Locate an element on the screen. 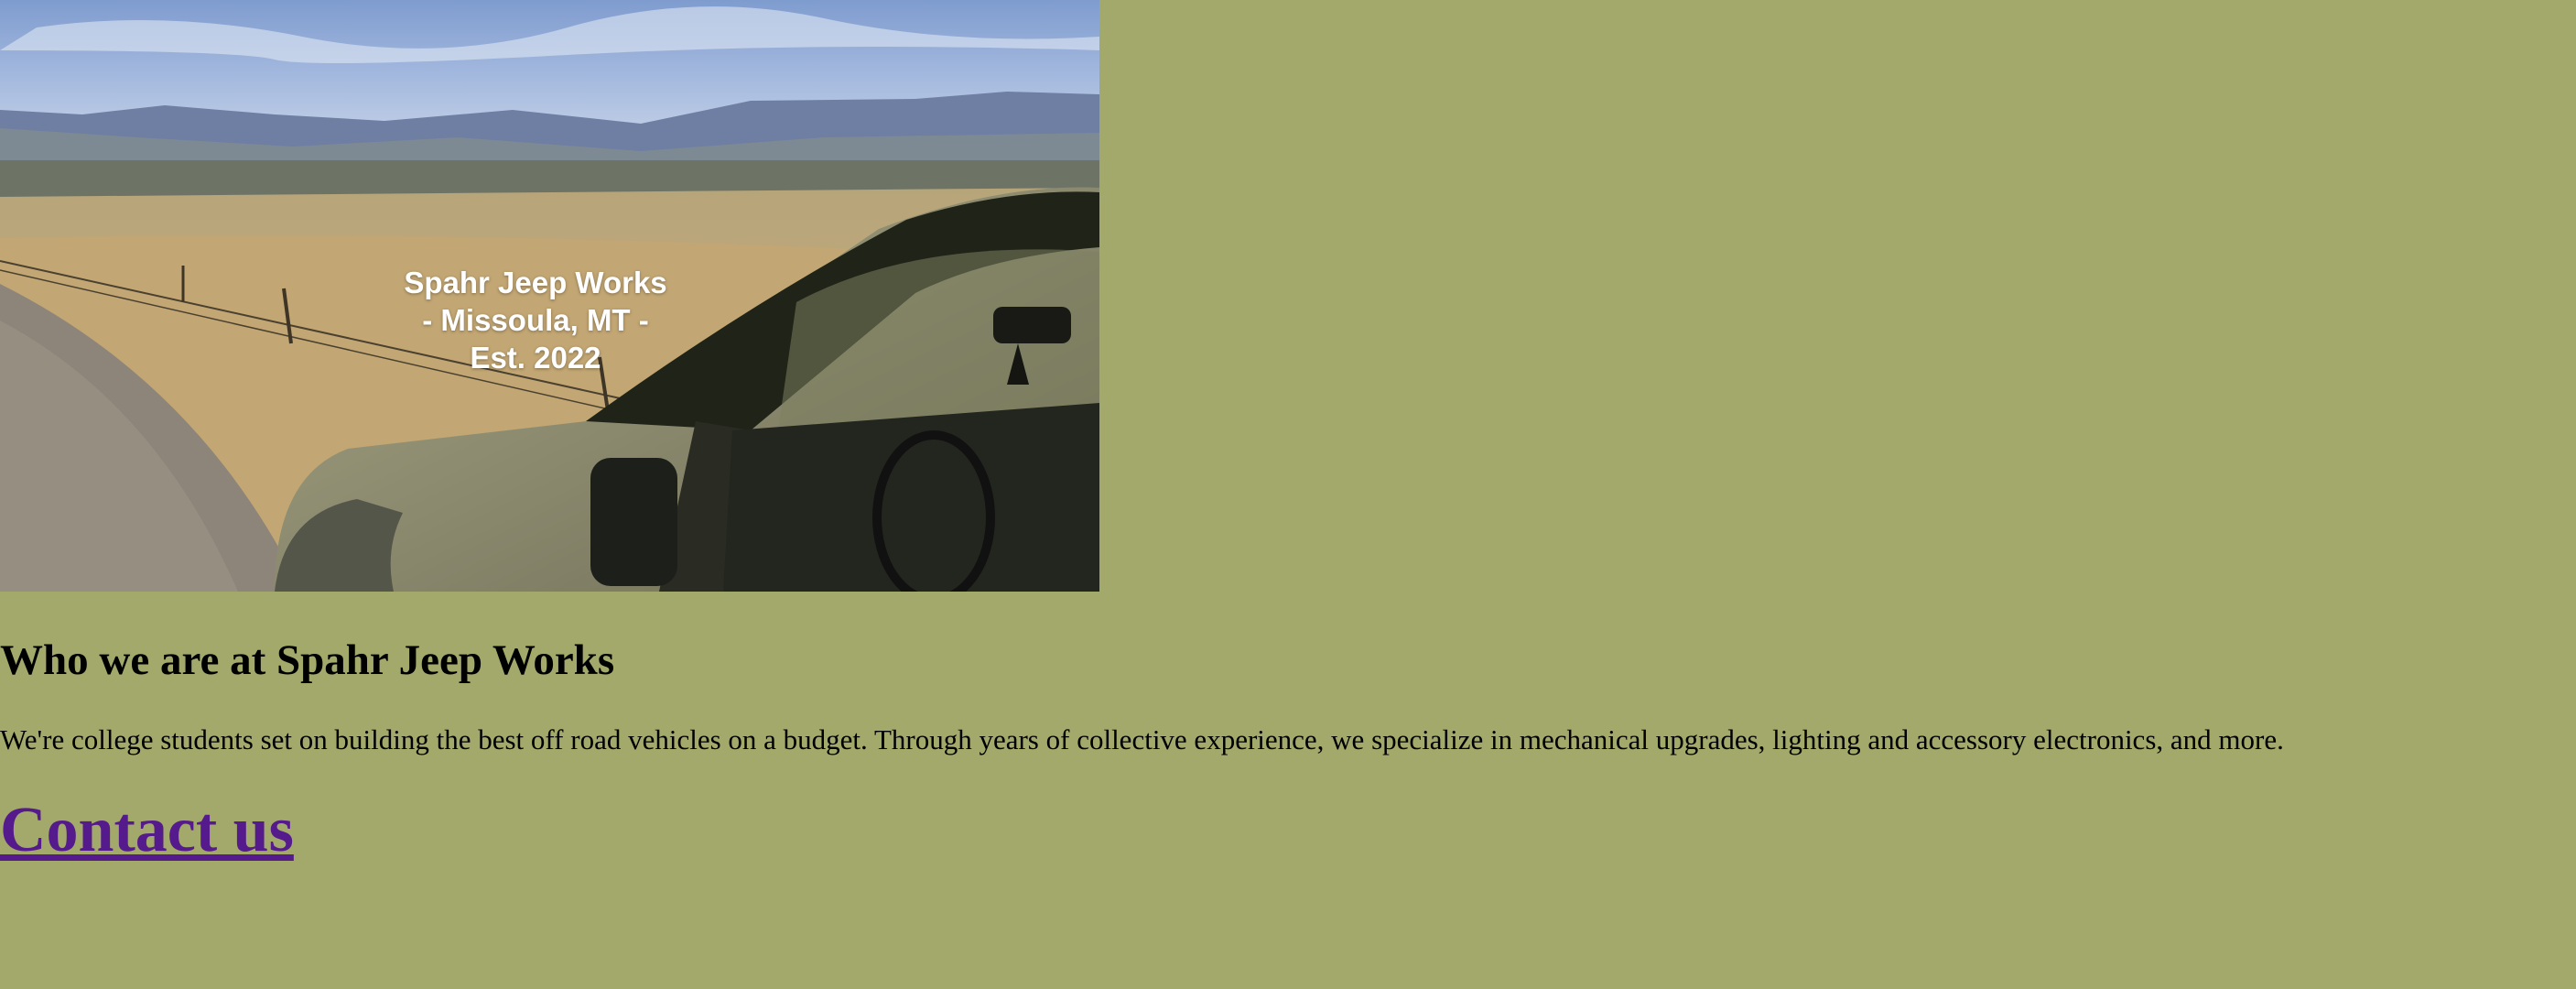 The image size is (2576, 989). hero-caption-line: - Missoula, MT - is located at coordinates (535, 320).